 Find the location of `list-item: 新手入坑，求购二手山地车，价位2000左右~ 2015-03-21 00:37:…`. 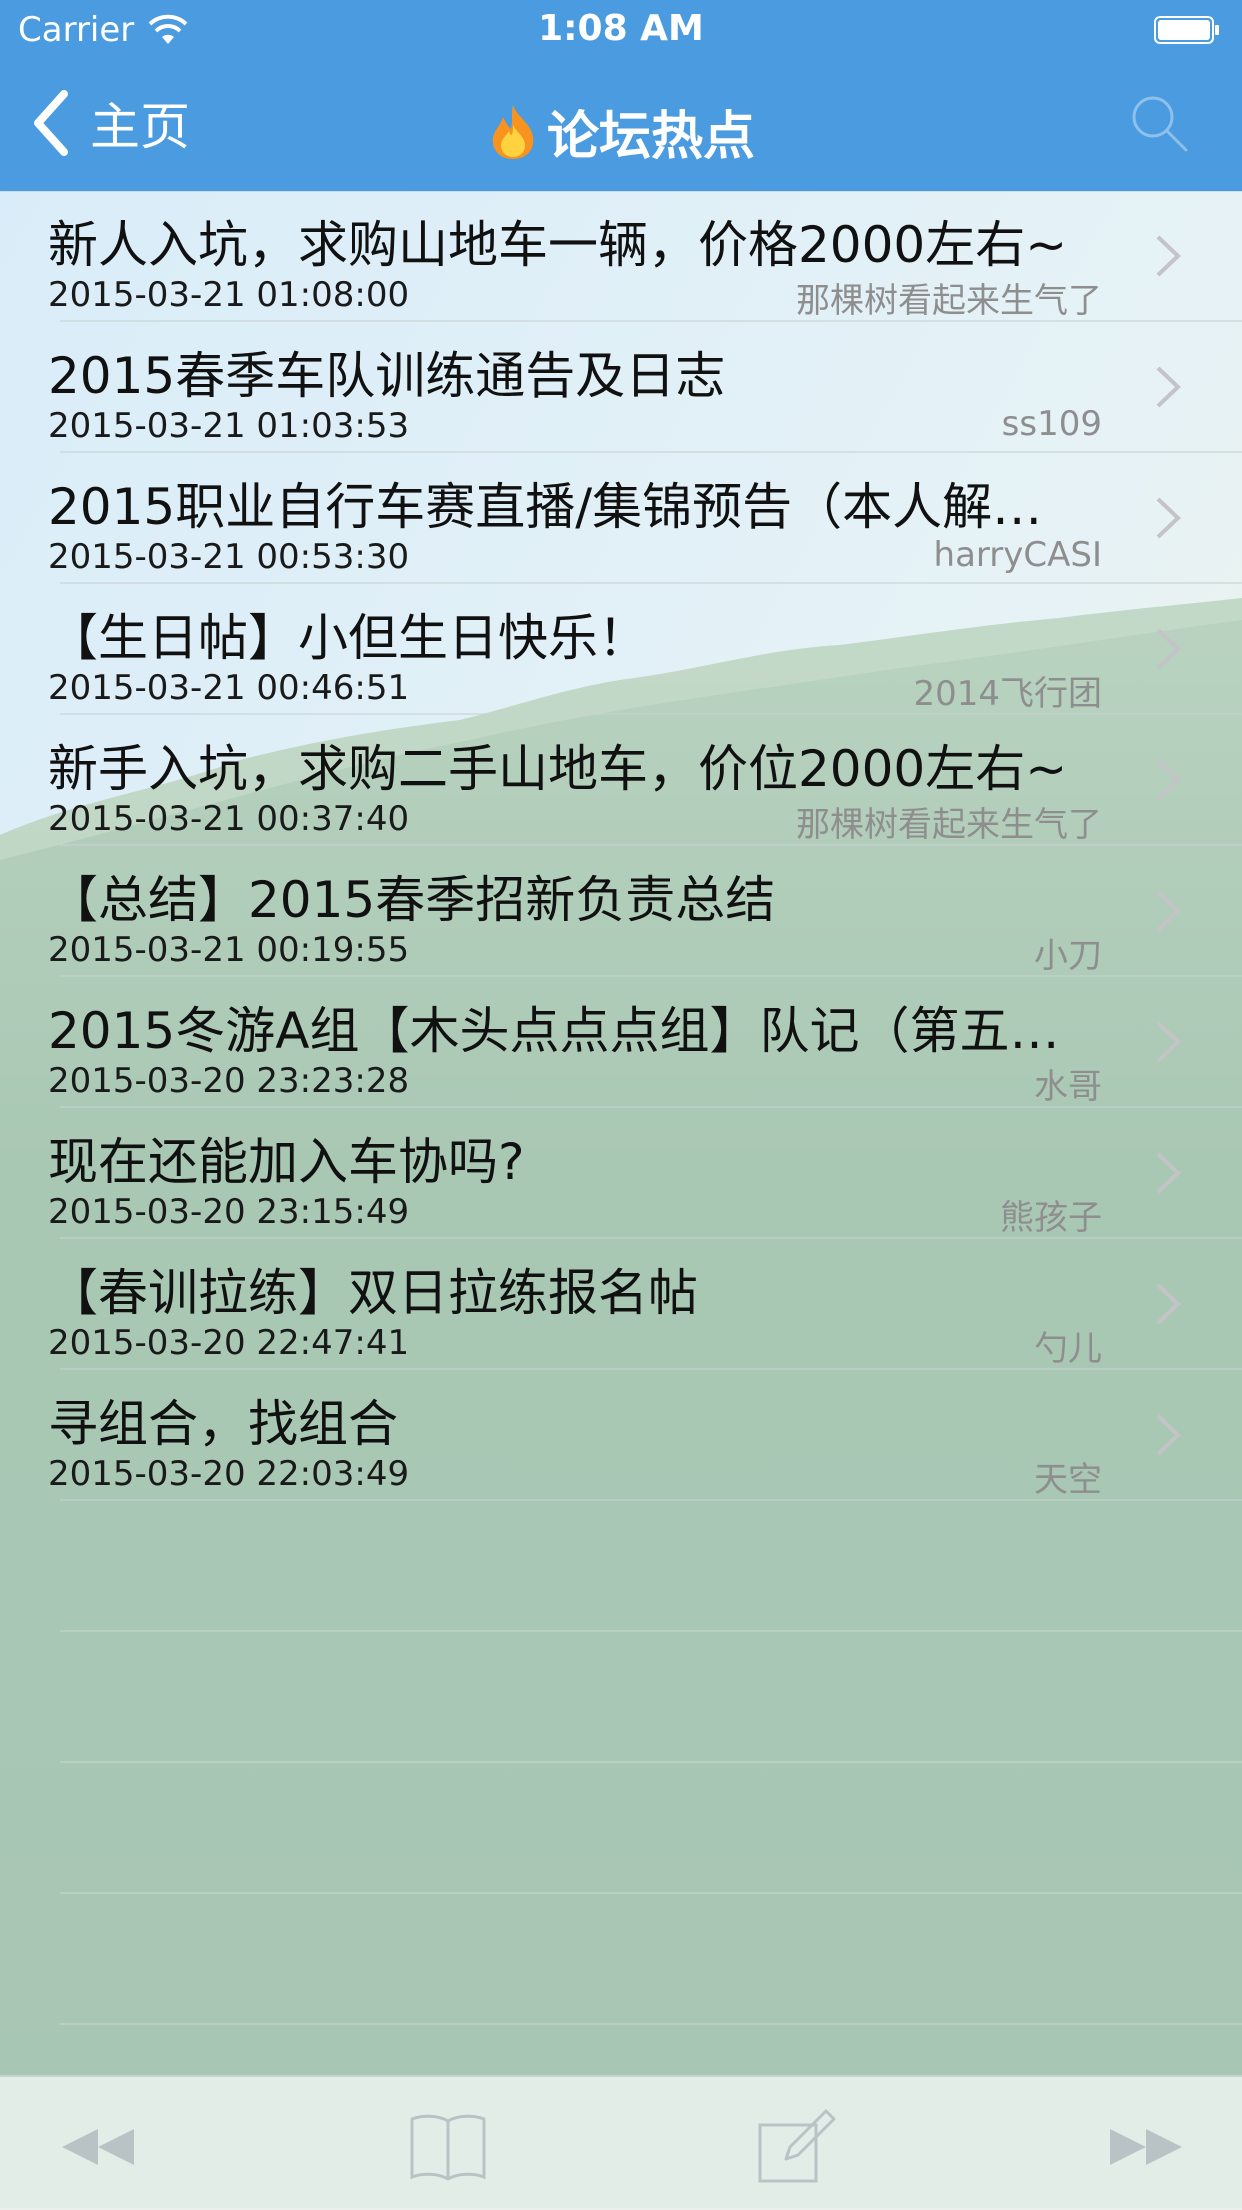

list-item: 新手入坑，求购二手山地车，价位2000左右~ 2015-03-21 00:37:… is located at coordinates (621, 780).